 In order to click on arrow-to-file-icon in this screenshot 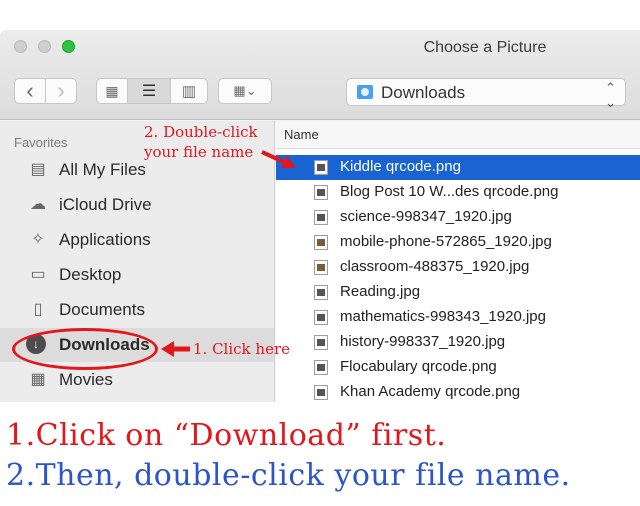, I will do `click(278, 159)`.